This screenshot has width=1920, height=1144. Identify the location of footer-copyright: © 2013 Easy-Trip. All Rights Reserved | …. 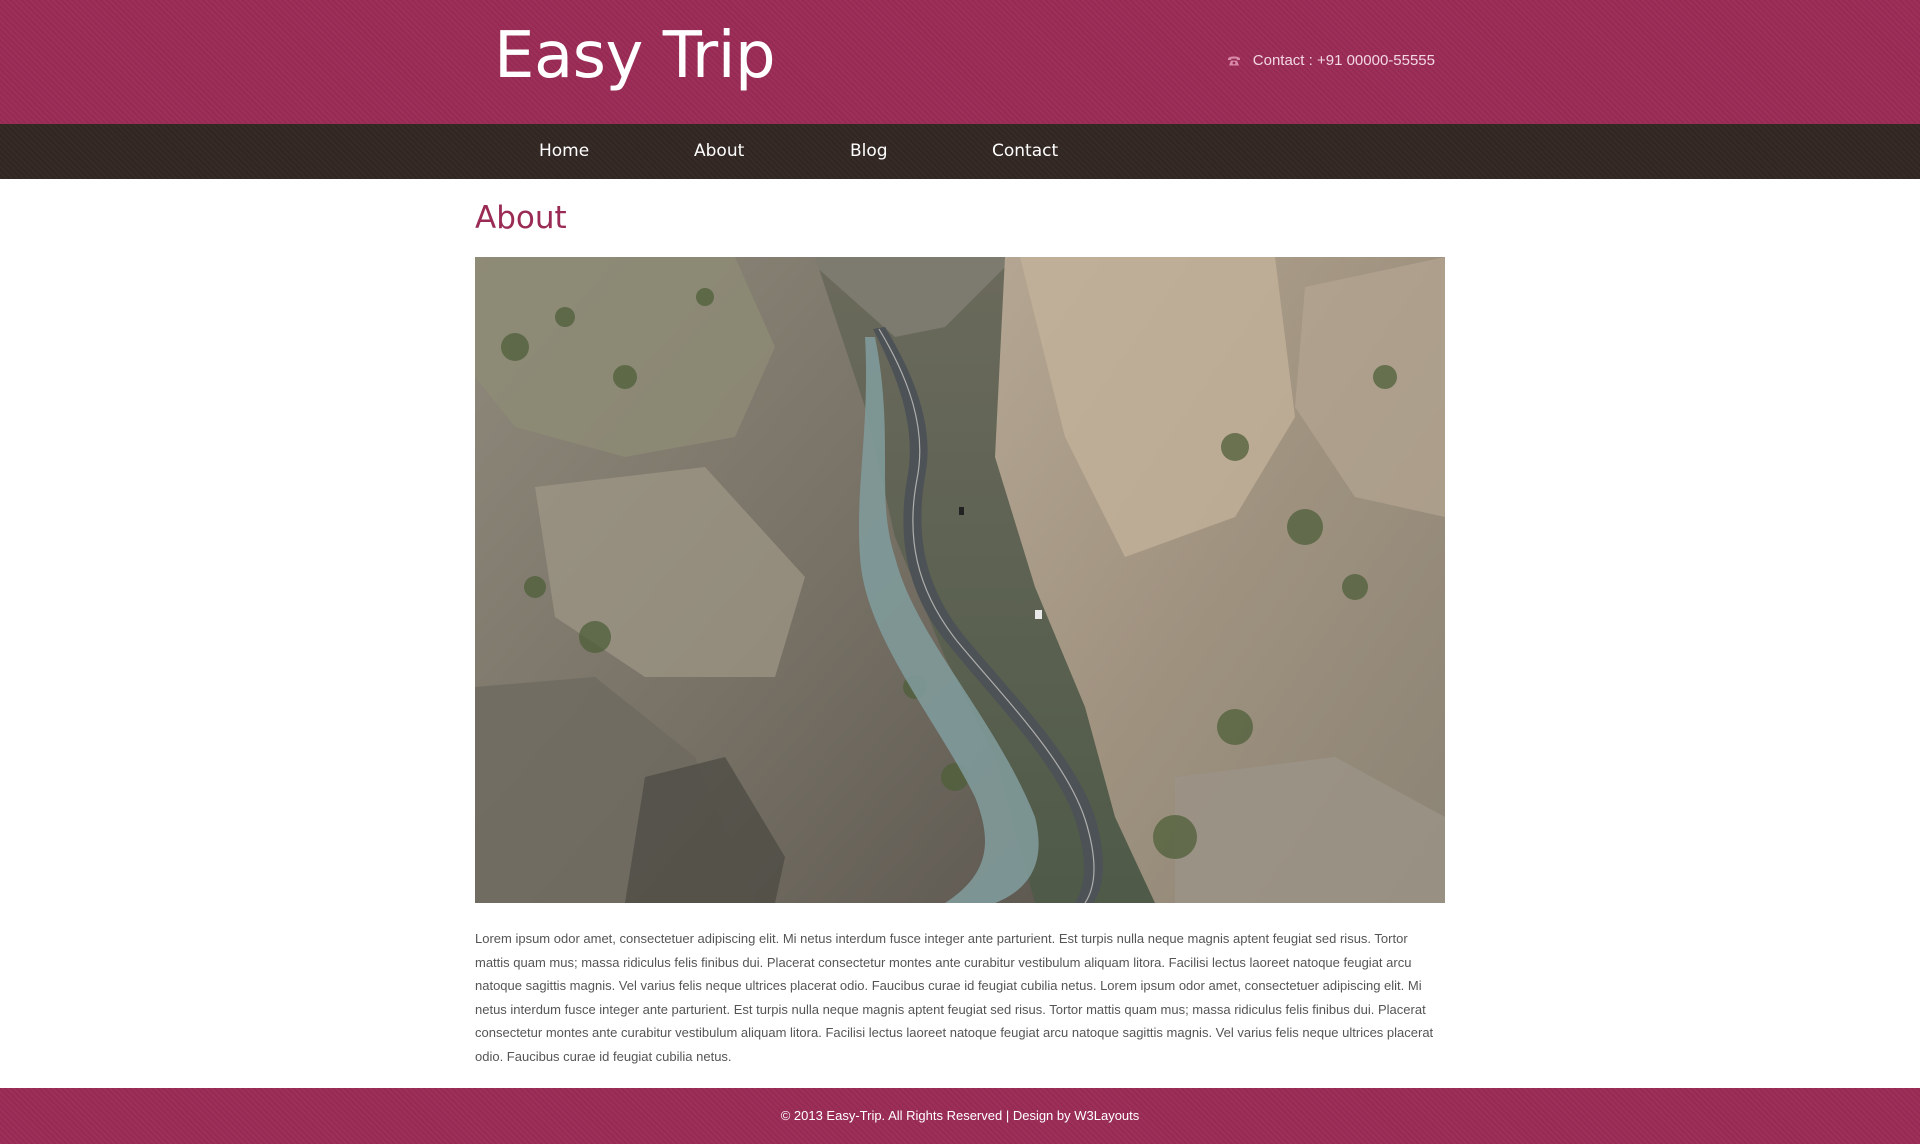
(960, 1115).